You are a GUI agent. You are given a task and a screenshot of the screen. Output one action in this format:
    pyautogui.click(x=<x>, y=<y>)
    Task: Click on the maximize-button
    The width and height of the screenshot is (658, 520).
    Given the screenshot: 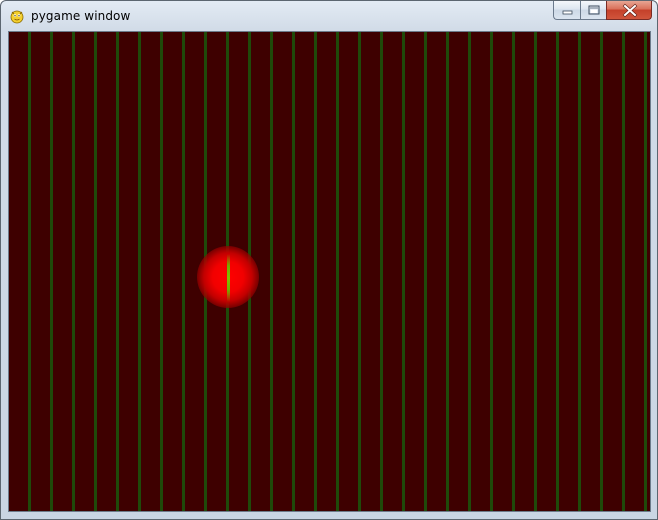 What is the action you would take?
    pyautogui.click(x=593, y=10)
    